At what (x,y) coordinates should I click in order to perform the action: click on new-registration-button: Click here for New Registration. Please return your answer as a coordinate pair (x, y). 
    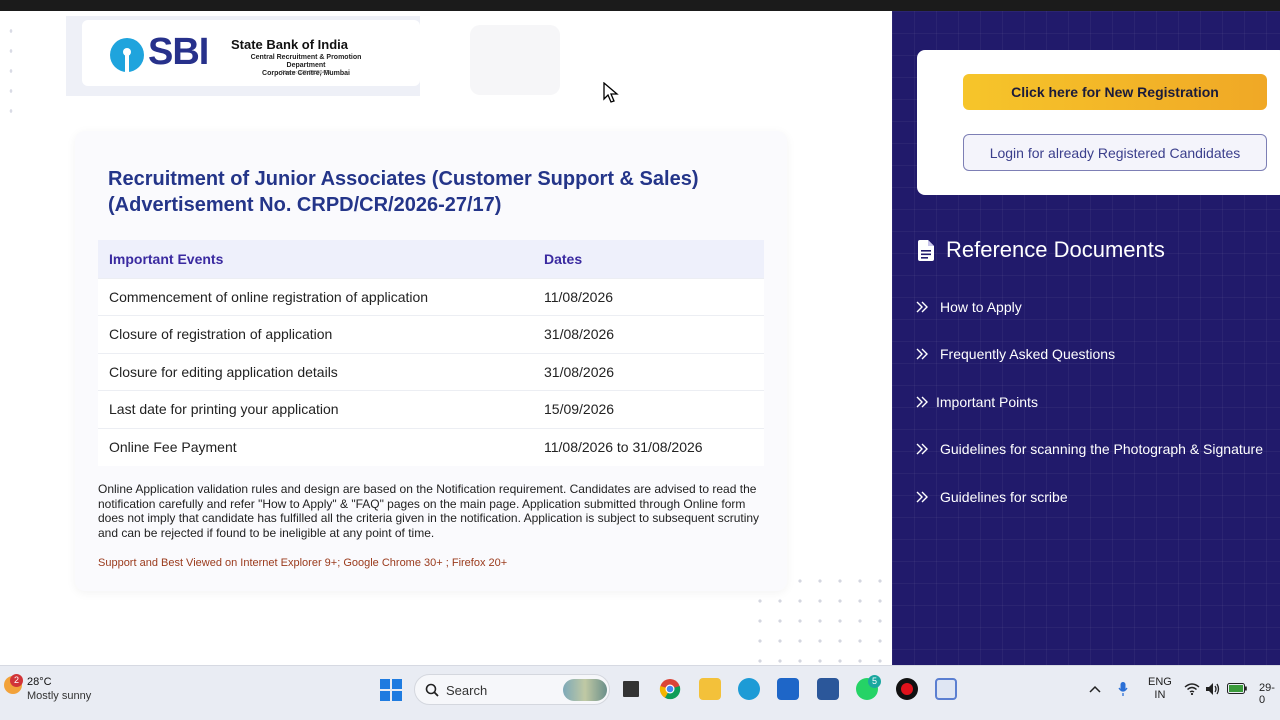
    Looking at the image, I should click on (1115, 92).